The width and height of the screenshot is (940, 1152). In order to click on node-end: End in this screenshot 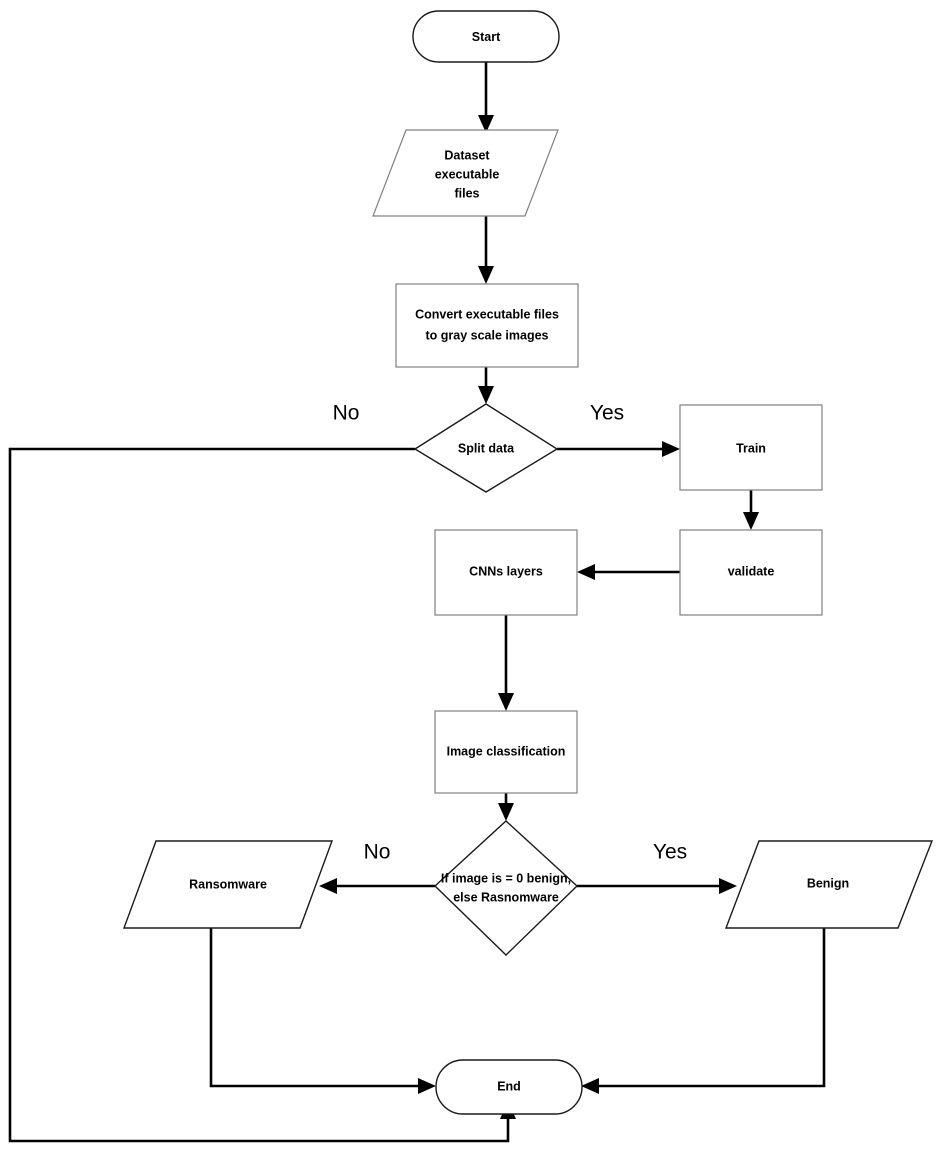, I will do `click(509, 1087)`.